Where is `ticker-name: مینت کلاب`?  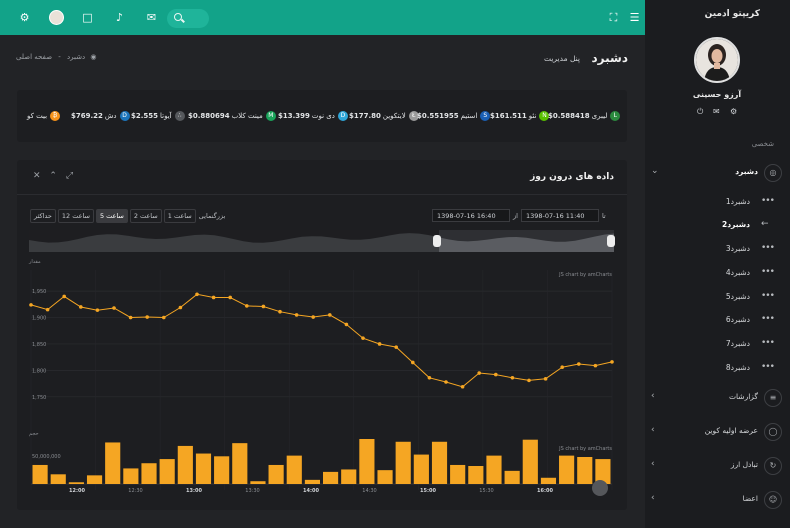 ticker-name: مینت کلاب is located at coordinates (247, 116).